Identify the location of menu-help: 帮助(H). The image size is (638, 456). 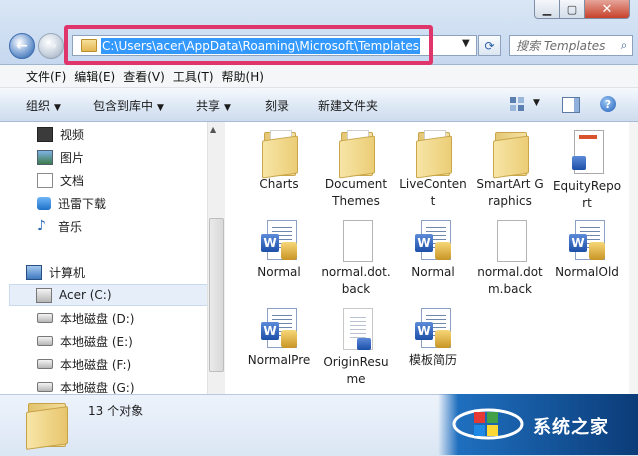
(247, 76).